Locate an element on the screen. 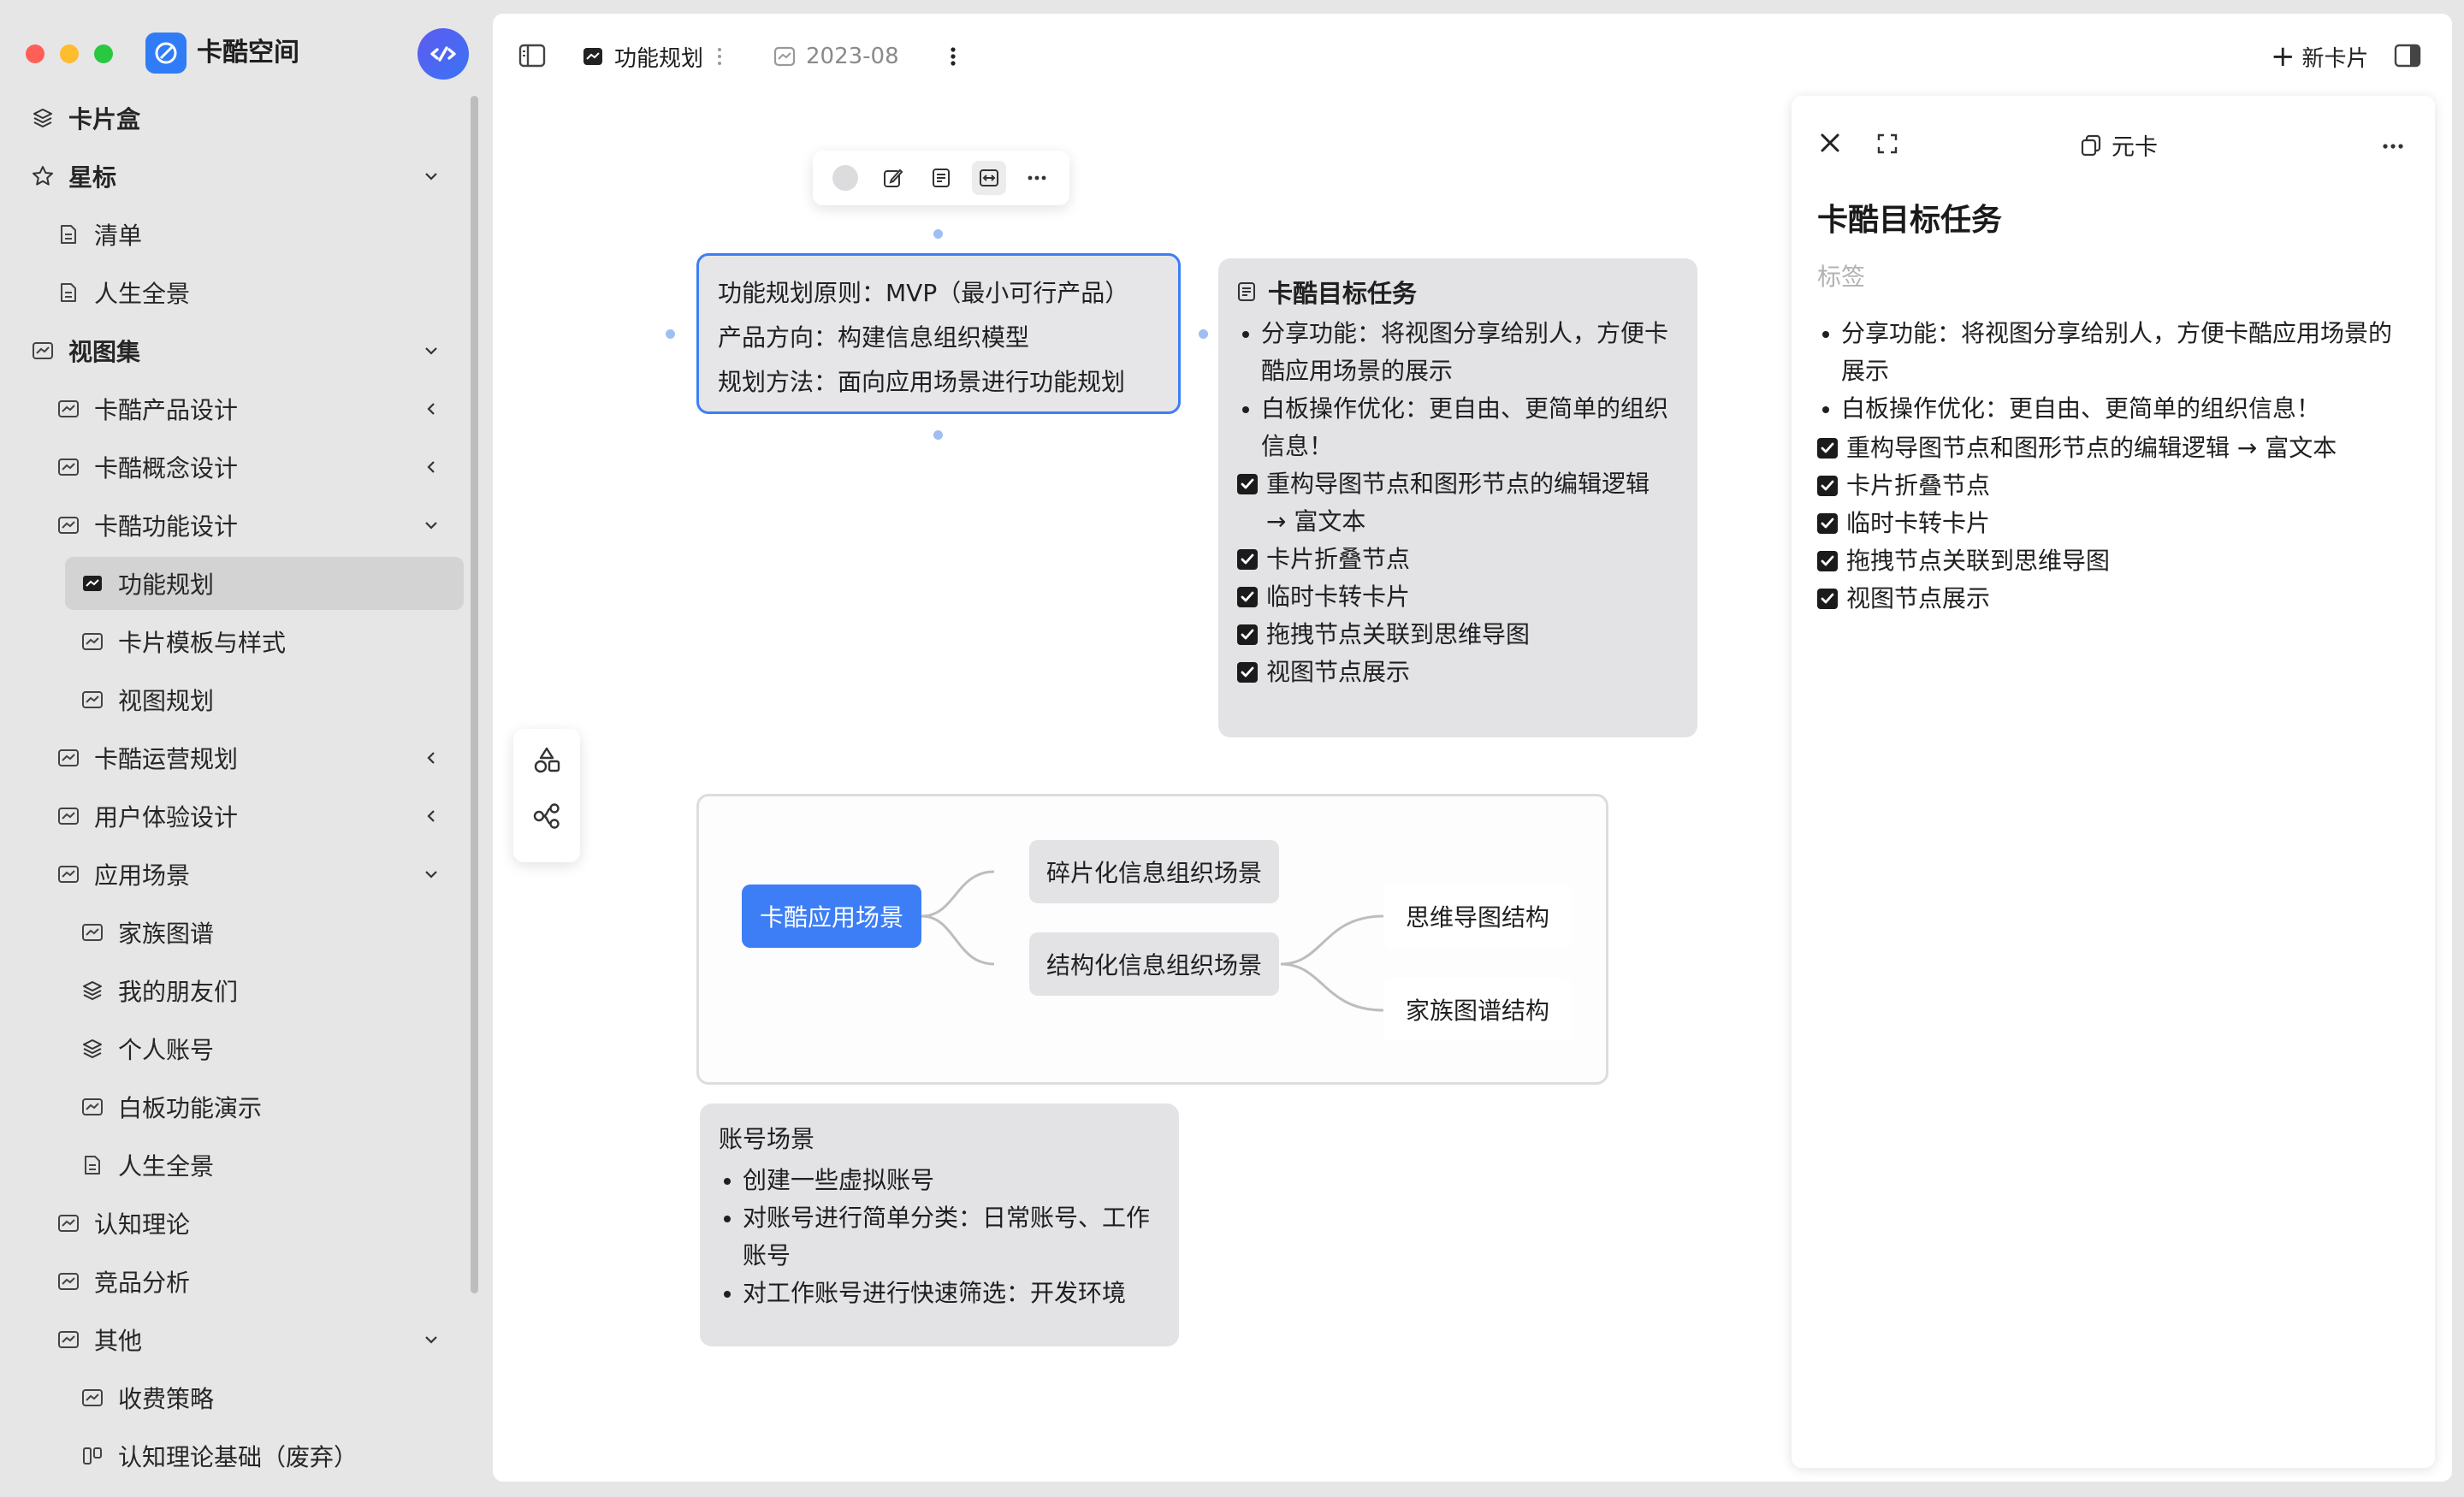 Image resolution: width=2464 pixels, height=1497 pixels. sidebar-item-label: 清单 is located at coordinates (118, 236).